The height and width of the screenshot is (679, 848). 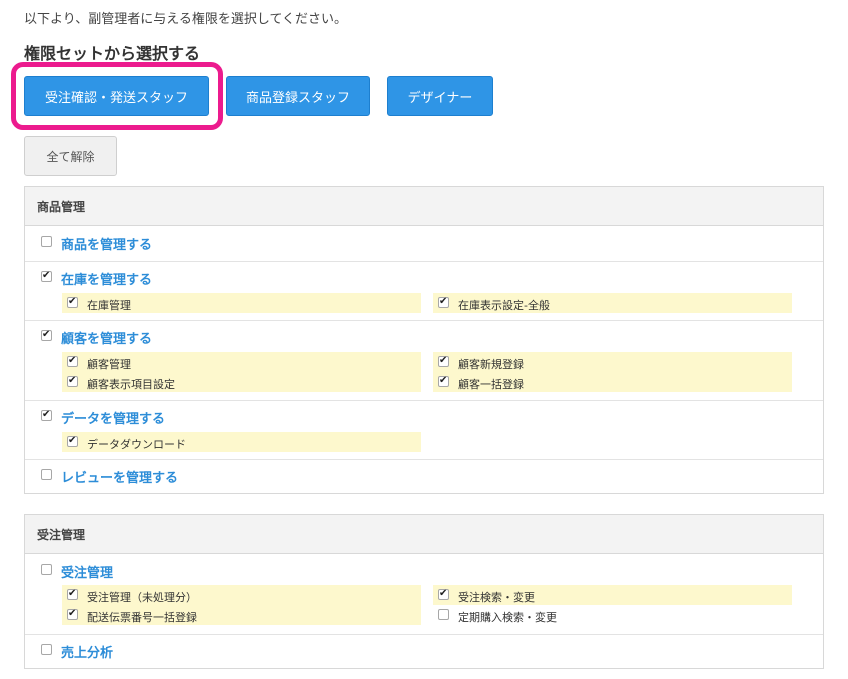 What do you see at coordinates (106, 337) in the screenshot?
I see `group-label: 顧客を管理する` at bounding box center [106, 337].